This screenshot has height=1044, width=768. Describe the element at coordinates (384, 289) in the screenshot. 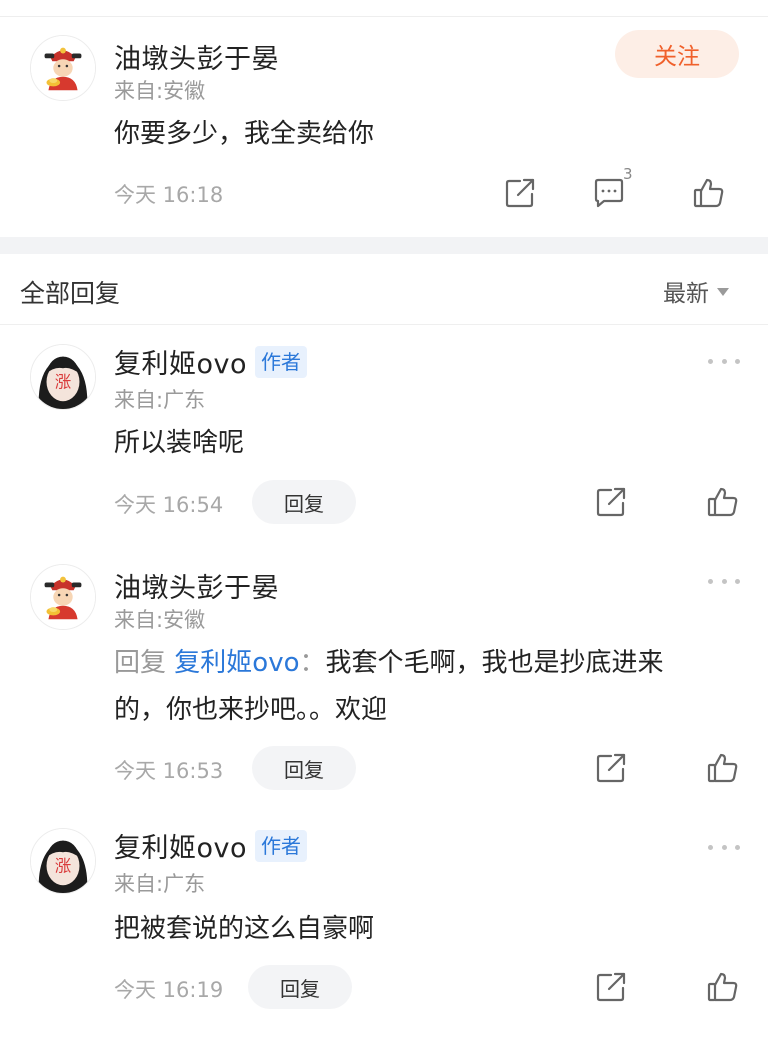

I see `replies-header: 全部回复 最新` at that location.